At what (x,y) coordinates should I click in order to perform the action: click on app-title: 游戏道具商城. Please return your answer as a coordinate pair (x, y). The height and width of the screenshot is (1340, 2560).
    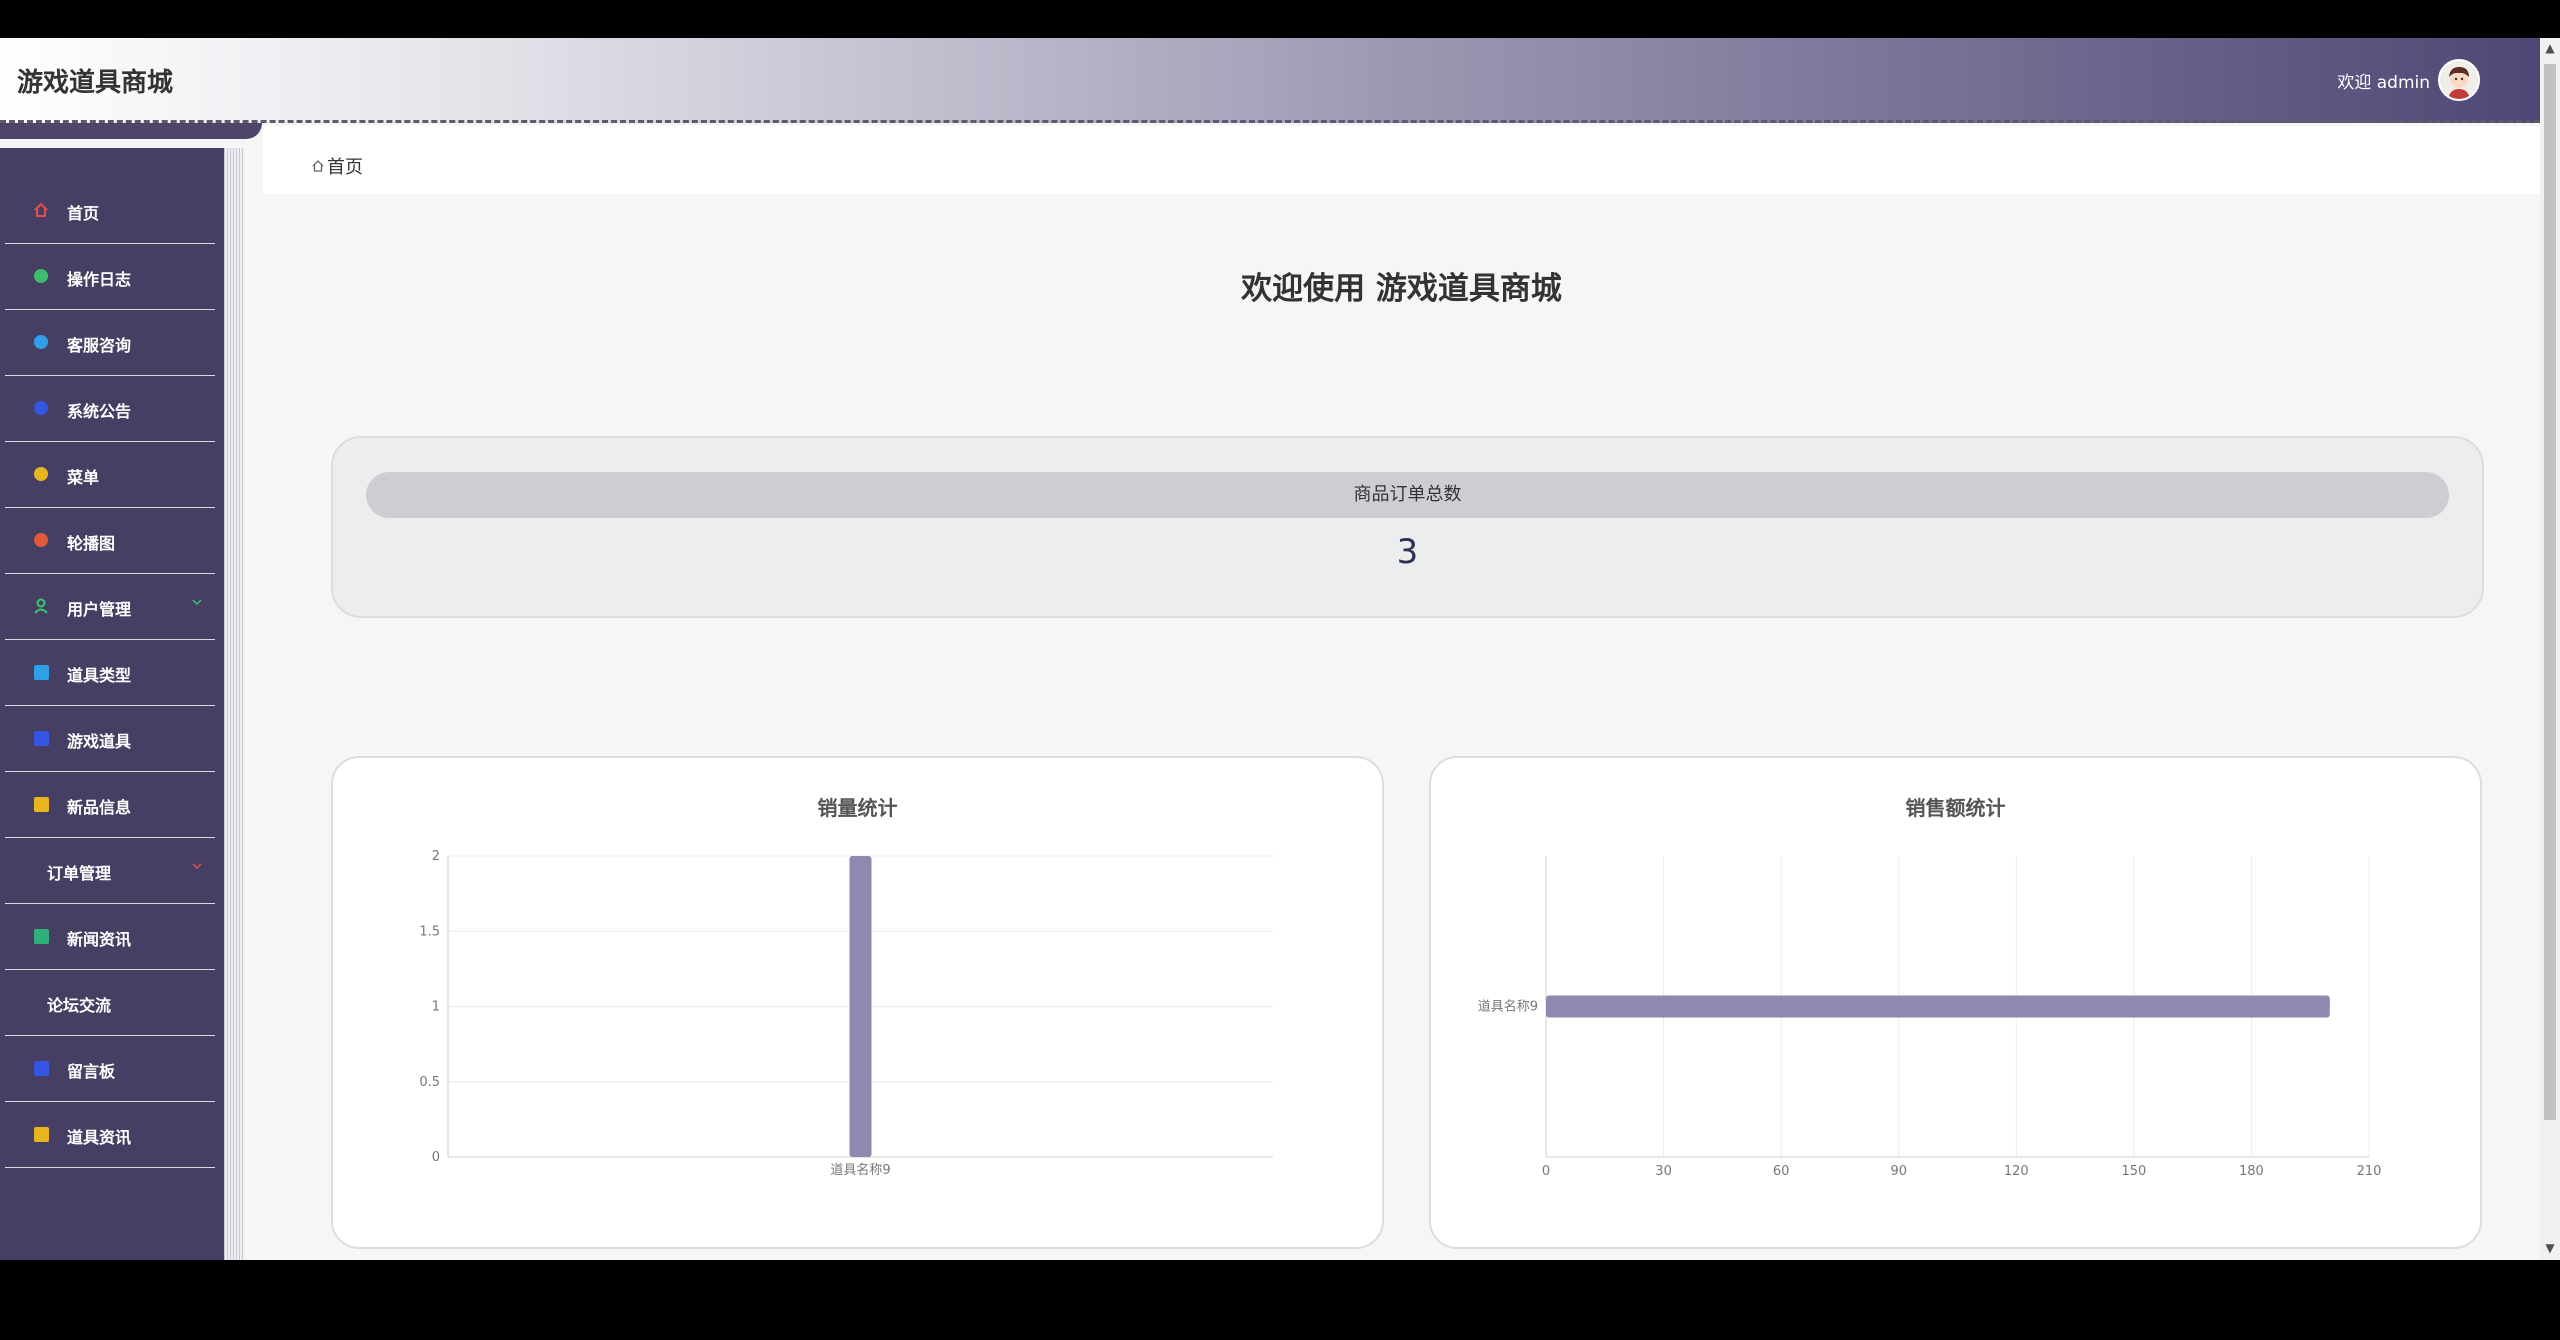
    Looking at the image, I should click on (95, 83).